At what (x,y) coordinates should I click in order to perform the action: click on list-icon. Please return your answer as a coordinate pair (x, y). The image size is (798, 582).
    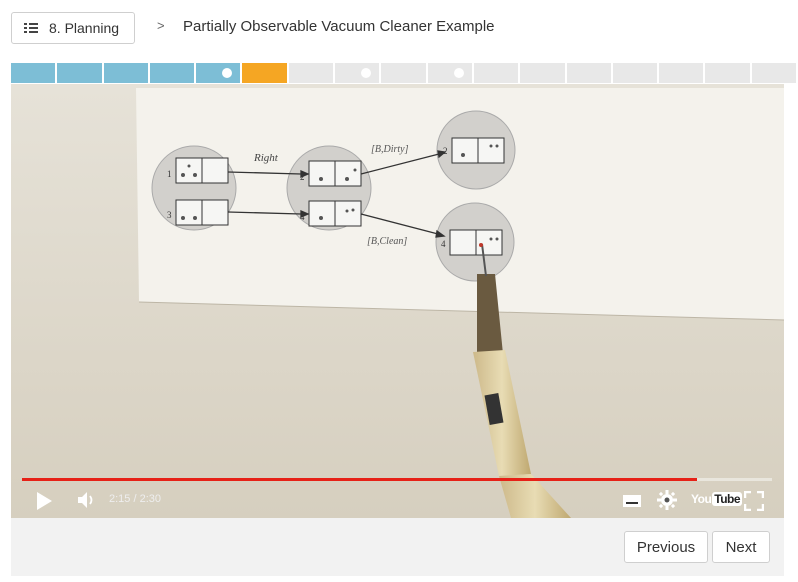
    Looking at the image, I should click on (31, 28).